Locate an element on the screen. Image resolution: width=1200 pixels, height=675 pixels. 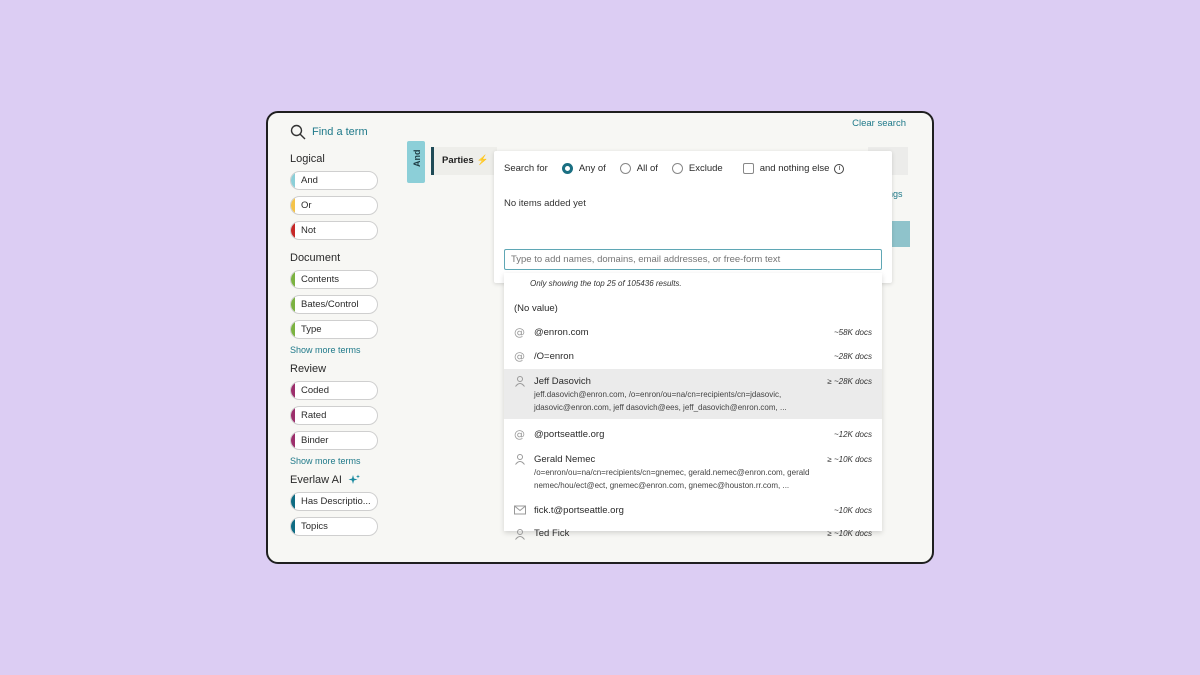
find-term-search: Find a term is located at coordinates (340, 132).